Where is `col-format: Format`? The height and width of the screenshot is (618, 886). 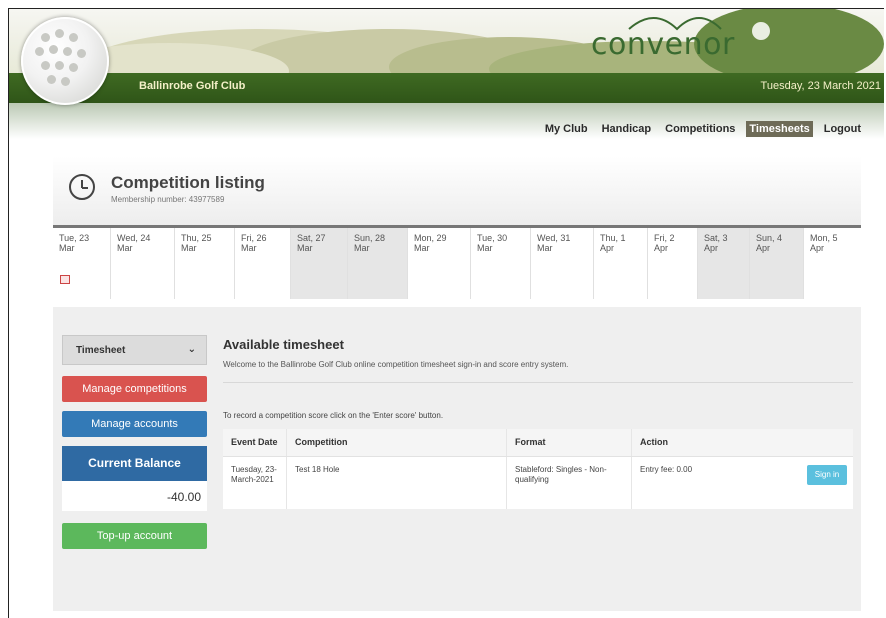 col-format: Format is located at coordinates (569, 442).